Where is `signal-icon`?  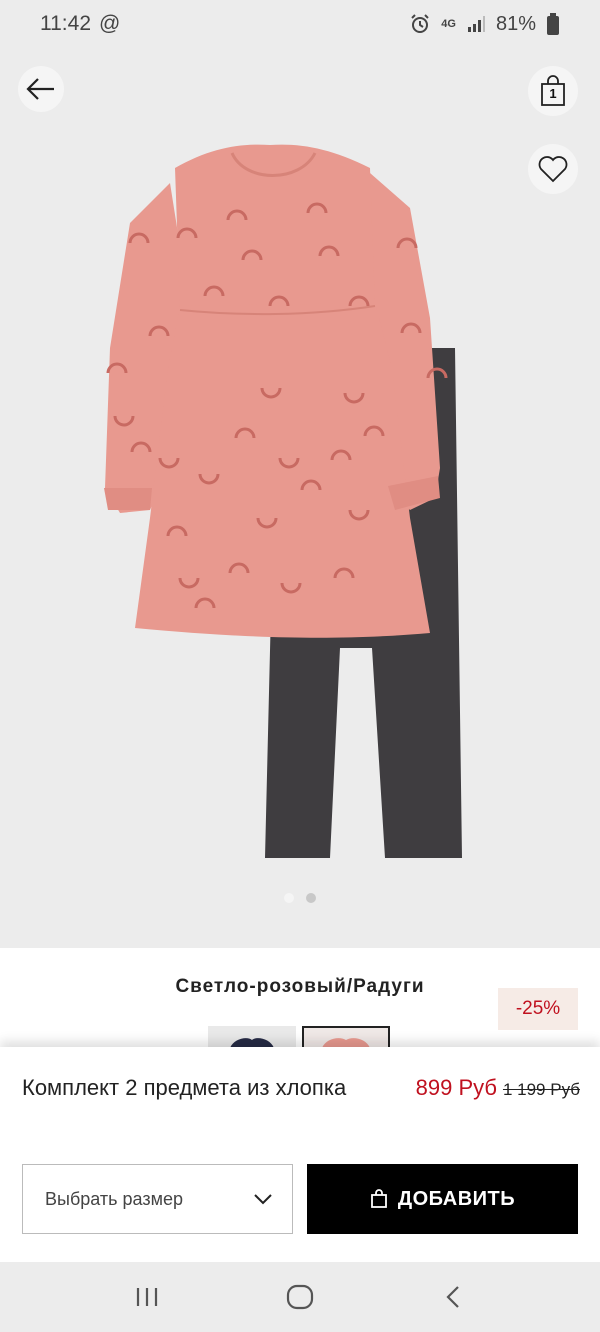
signal-icon is located at coordinates (476, 24).